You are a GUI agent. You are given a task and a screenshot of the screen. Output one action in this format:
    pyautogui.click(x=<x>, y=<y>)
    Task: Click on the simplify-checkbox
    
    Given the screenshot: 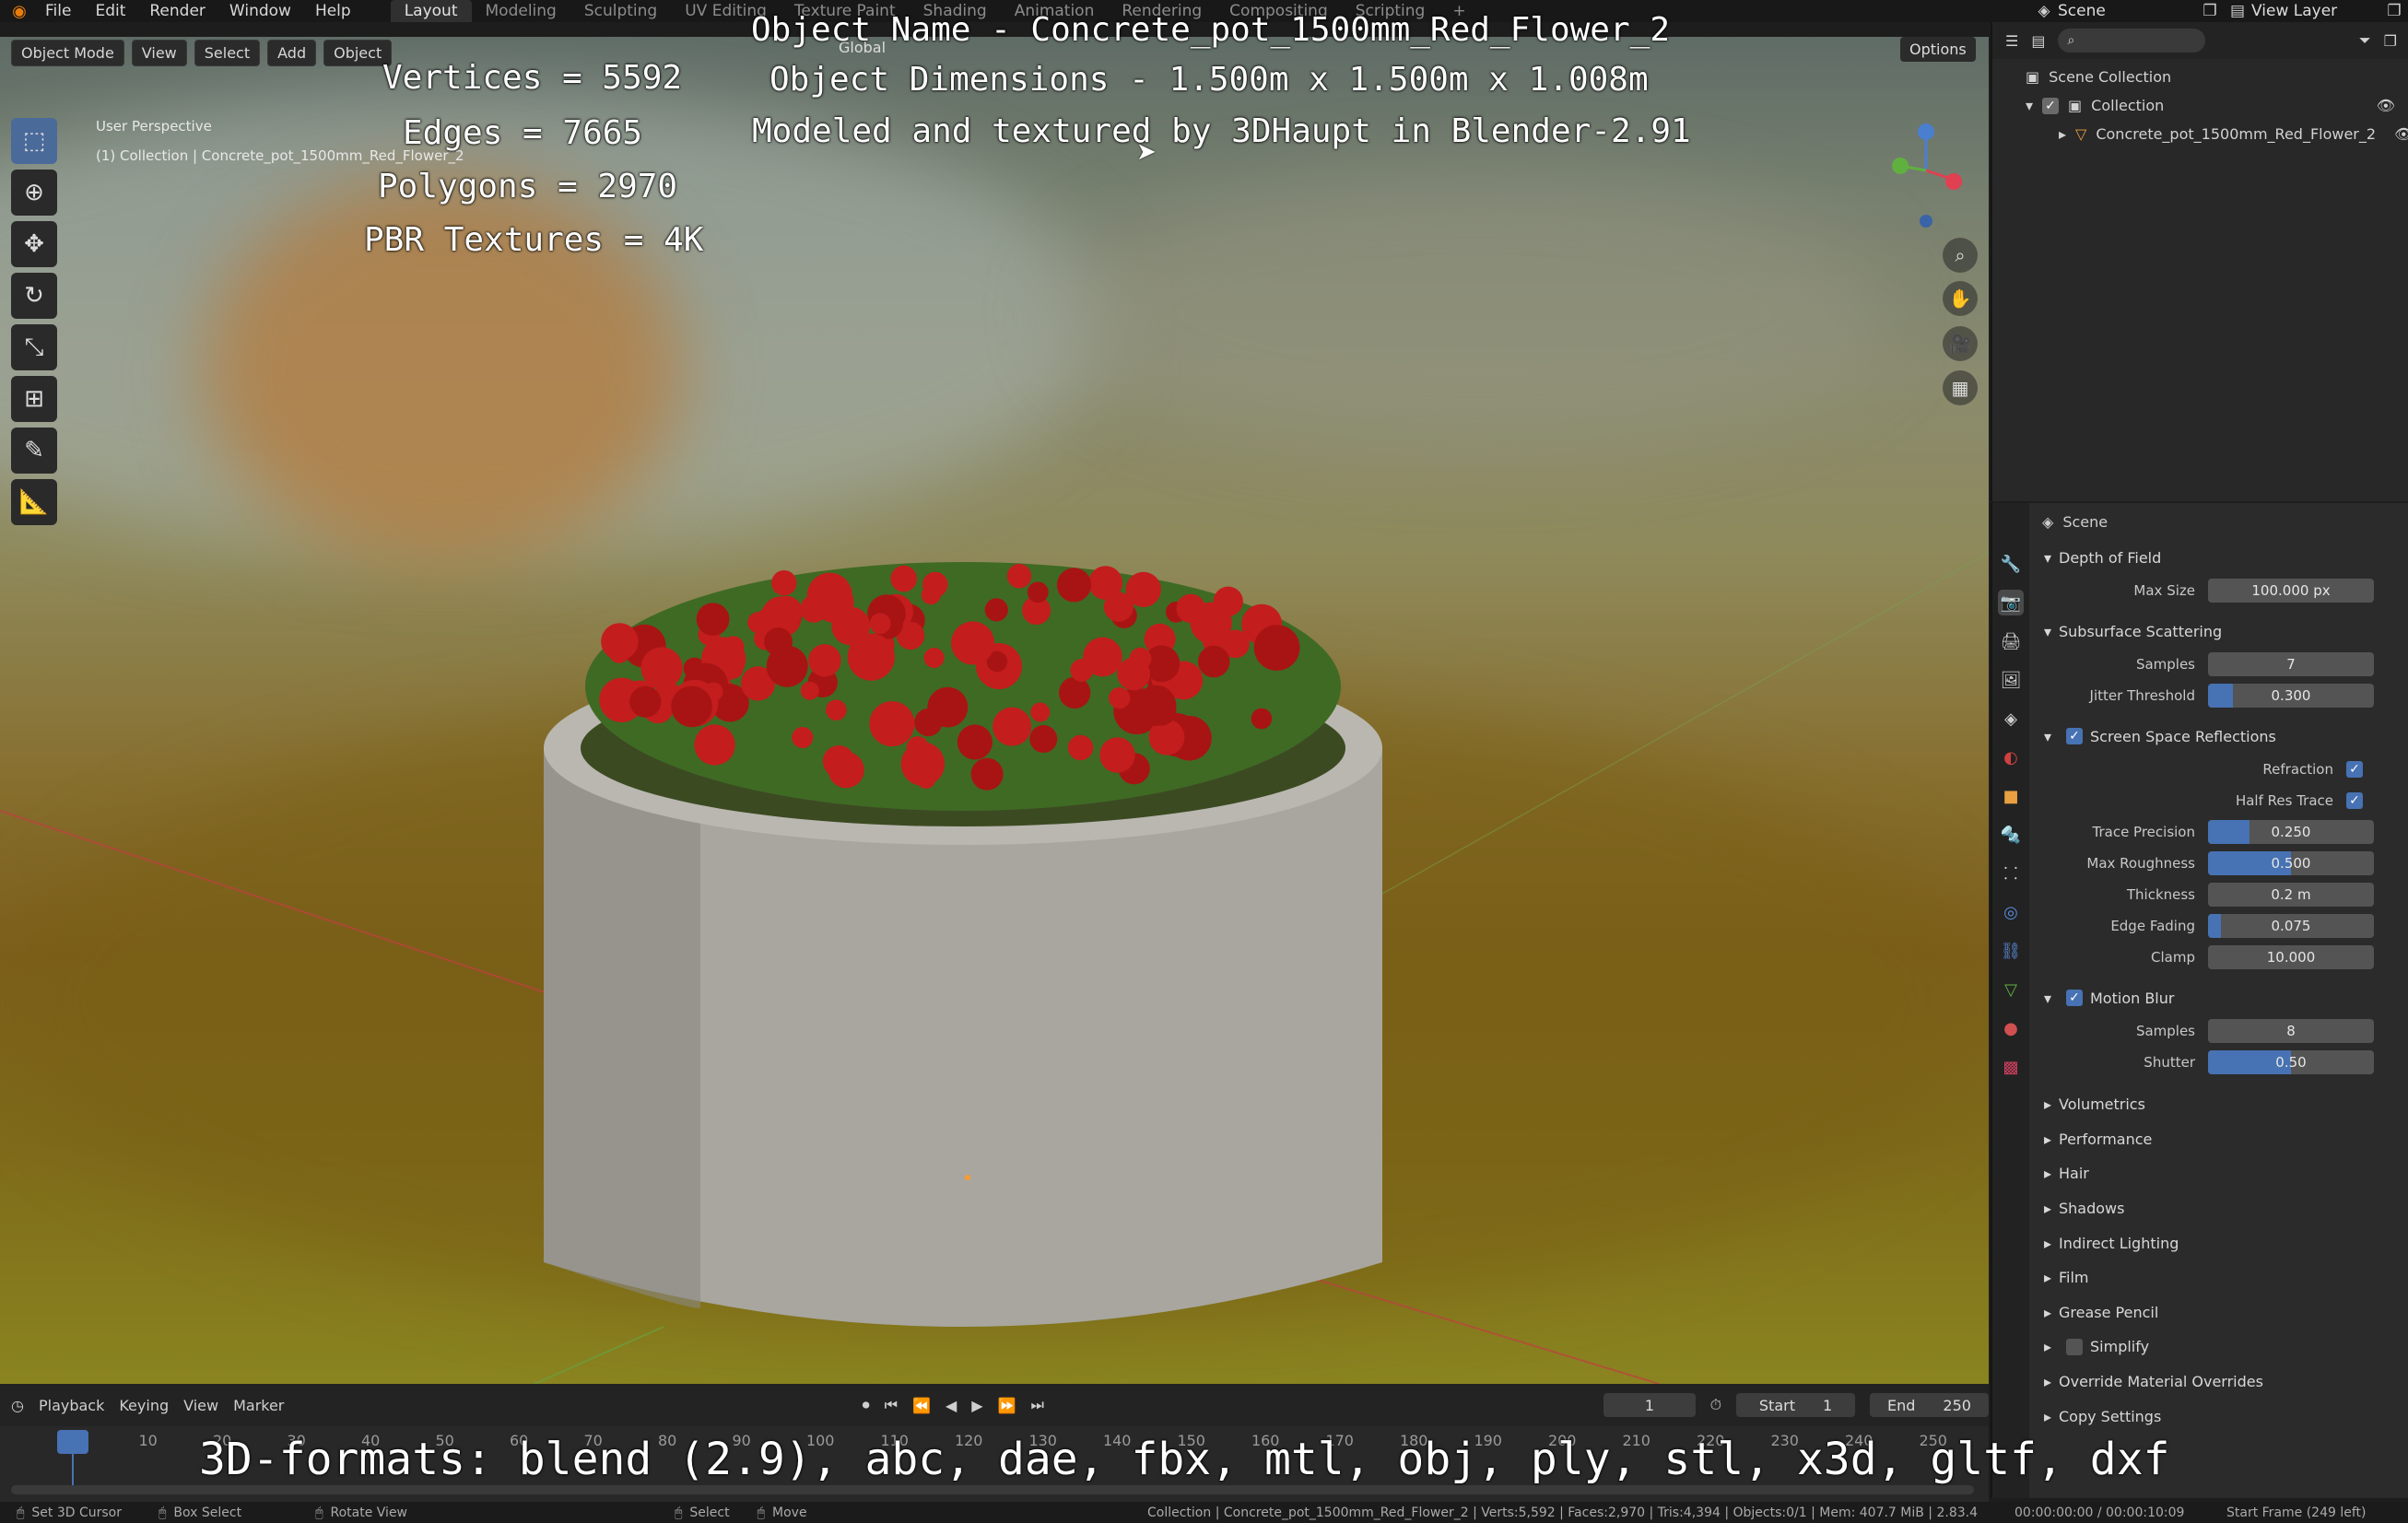 What is the action you would take?
    pyautogui.click(x=2074, y=1347)
    